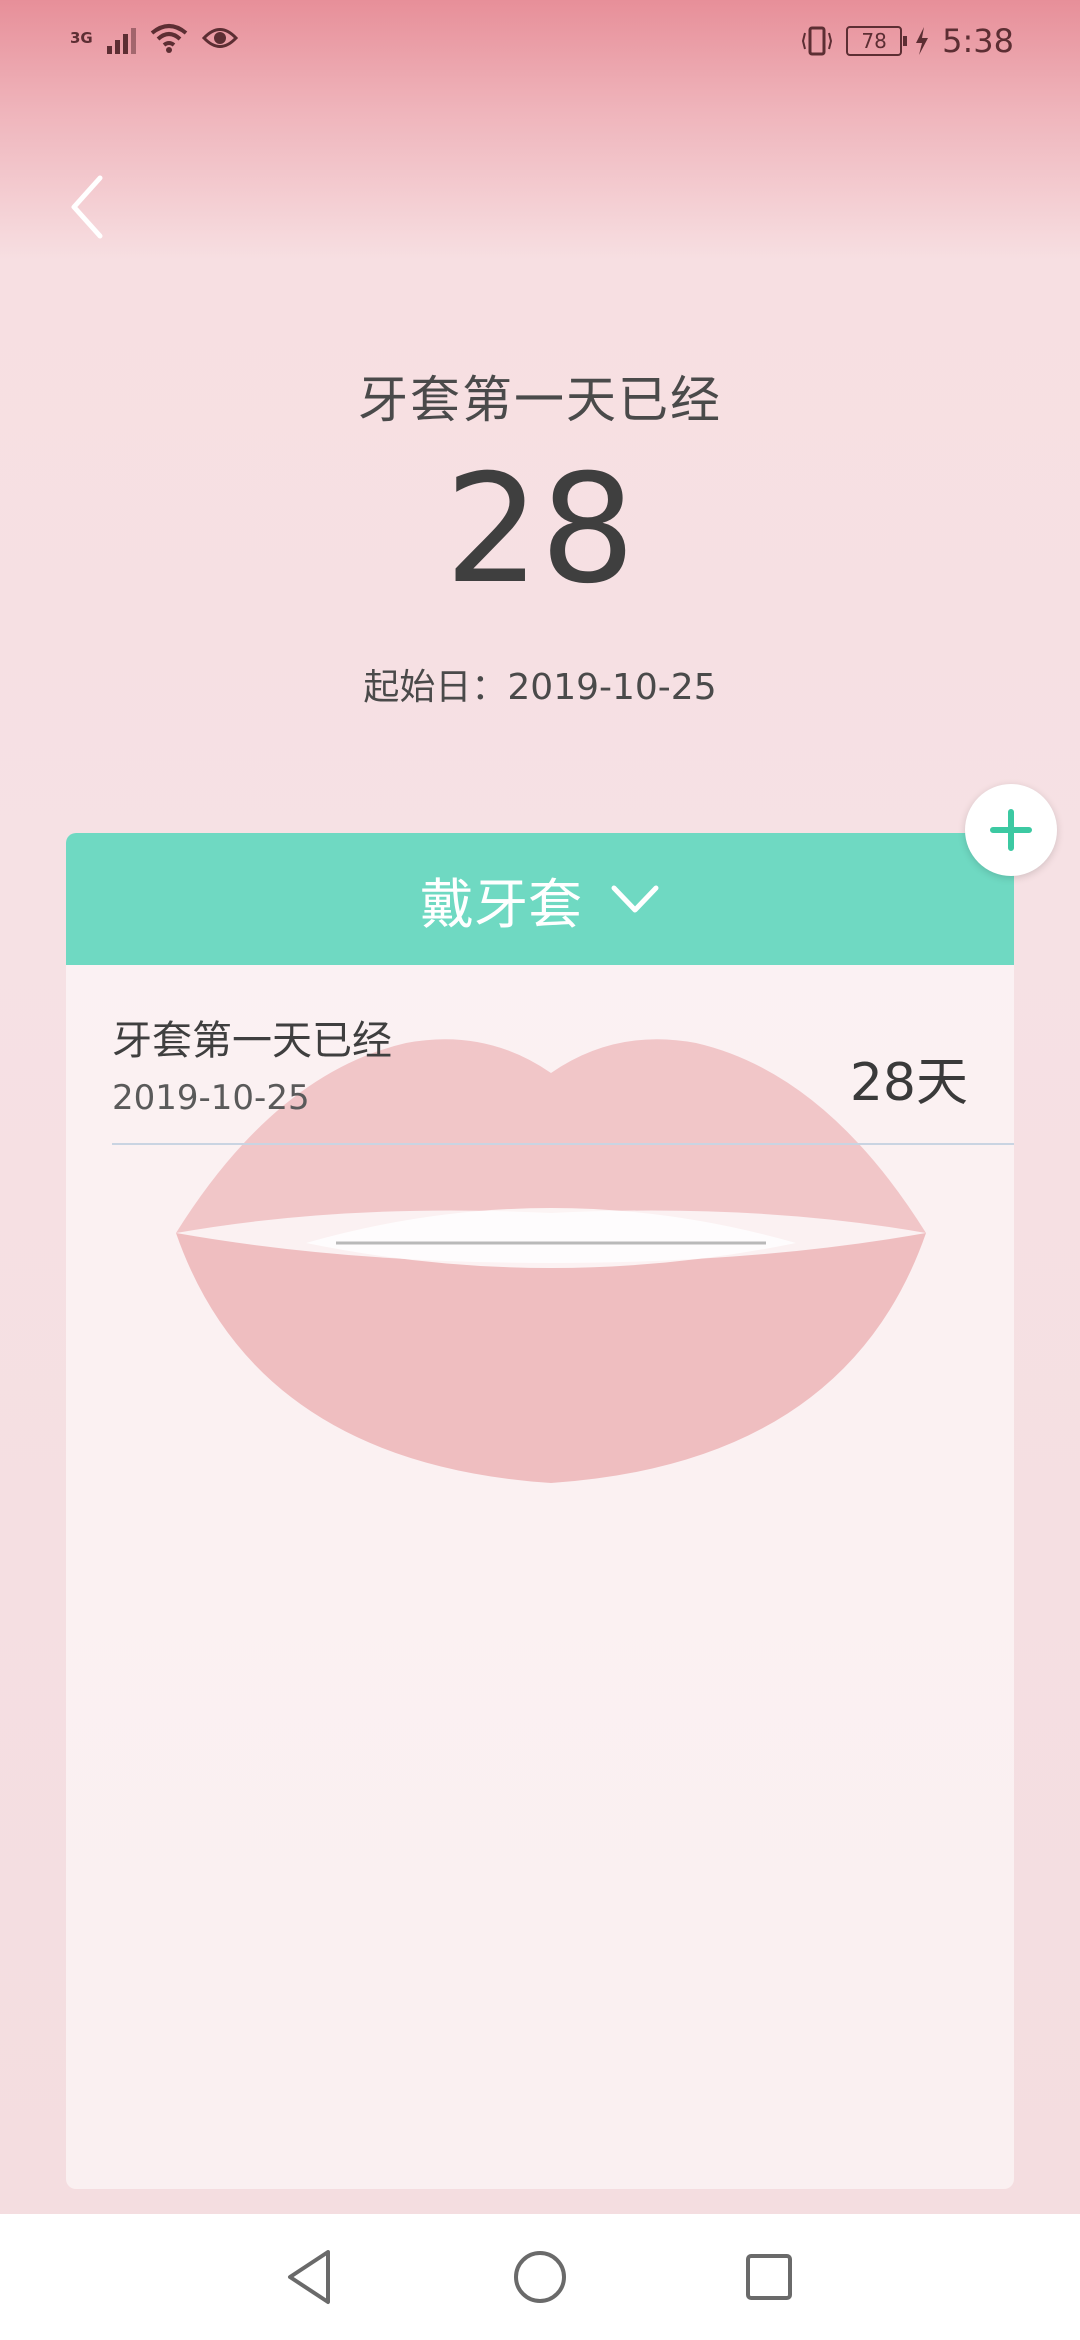 This screenshot has width=1080, height=2340. Describe the element at coordinates (978, 41) in the screenshot. I see `clock-time: 5:38` at that location.